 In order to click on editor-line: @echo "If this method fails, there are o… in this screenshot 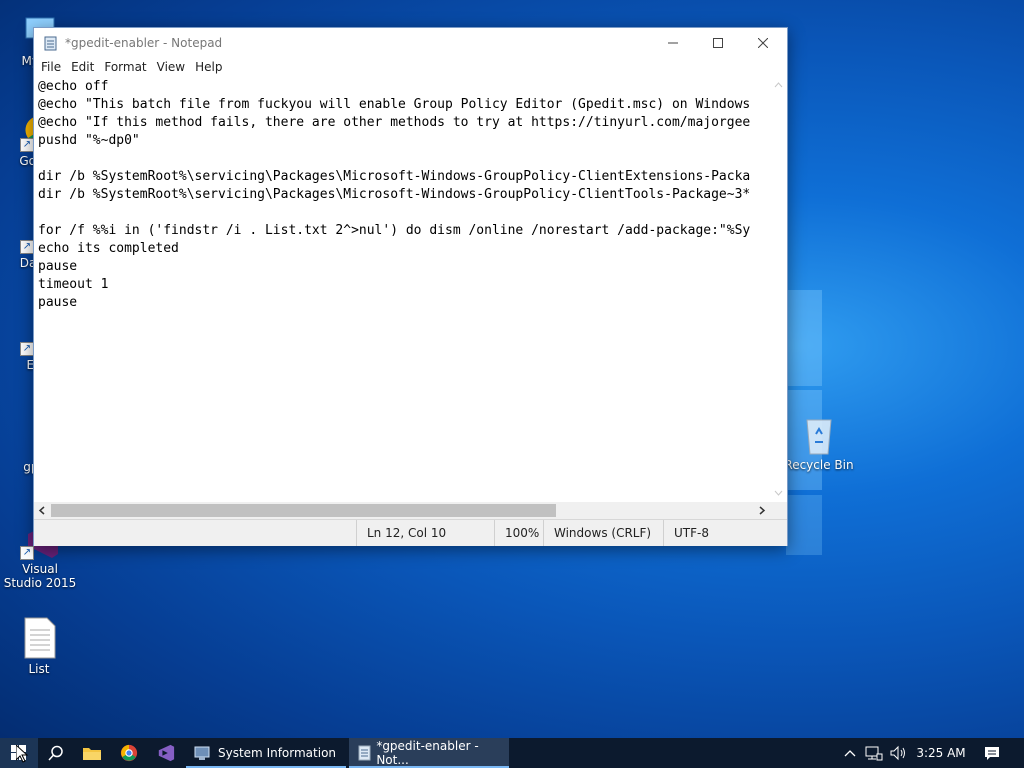, I will do `click(394, 122)`.